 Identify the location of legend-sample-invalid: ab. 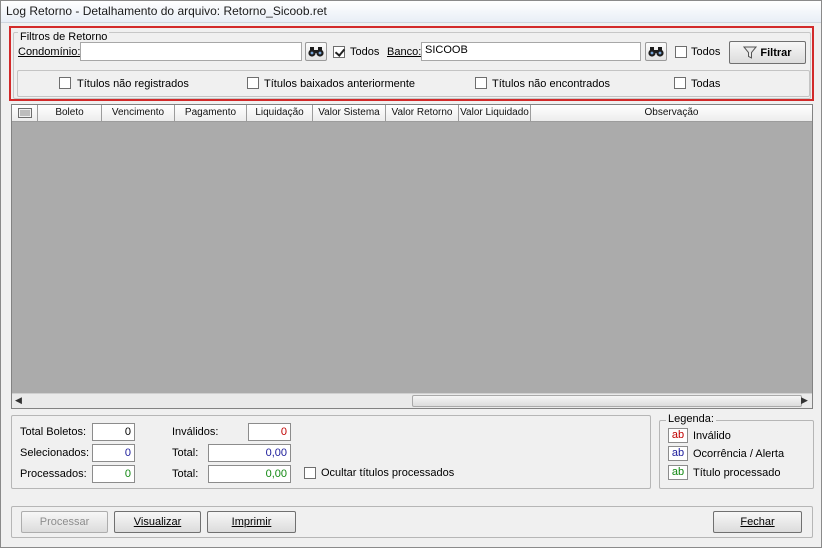
(678, 435).